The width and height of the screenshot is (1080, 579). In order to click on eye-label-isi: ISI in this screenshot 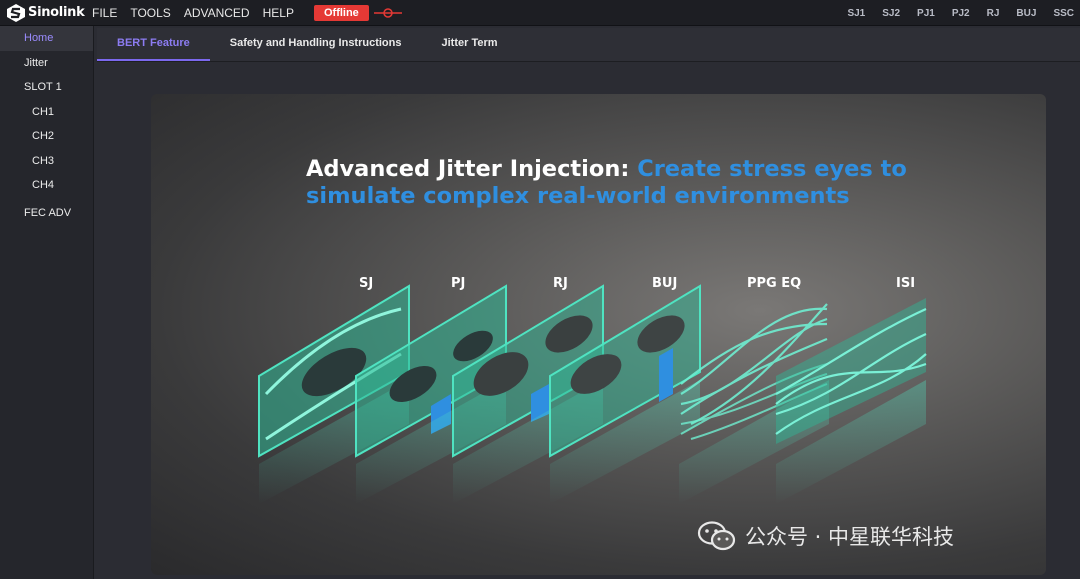, I will do `click(906, 283)`.